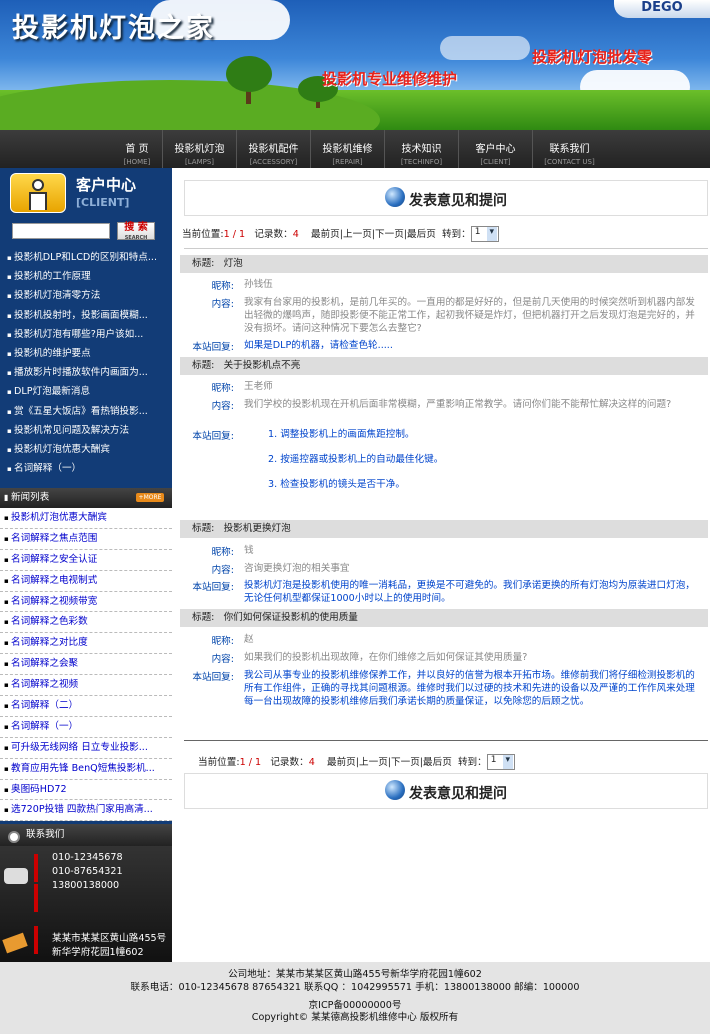  What do you see at coordinates (137, 162) in the screenshot?
I see `nav-sublabel: [HOME]` at bounding box center [137, 162].